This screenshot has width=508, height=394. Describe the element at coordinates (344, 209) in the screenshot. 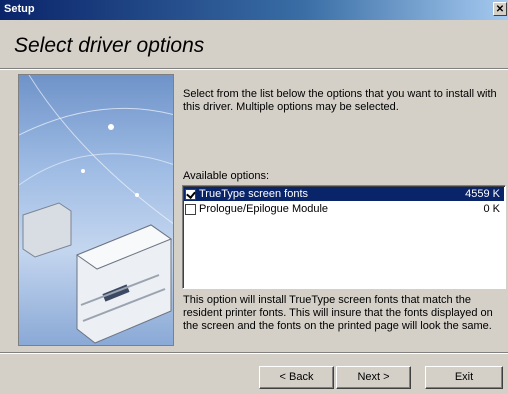

I see `list-item-prologue-epilogue: Prologue/Epilogue Module 0 K` at that location.